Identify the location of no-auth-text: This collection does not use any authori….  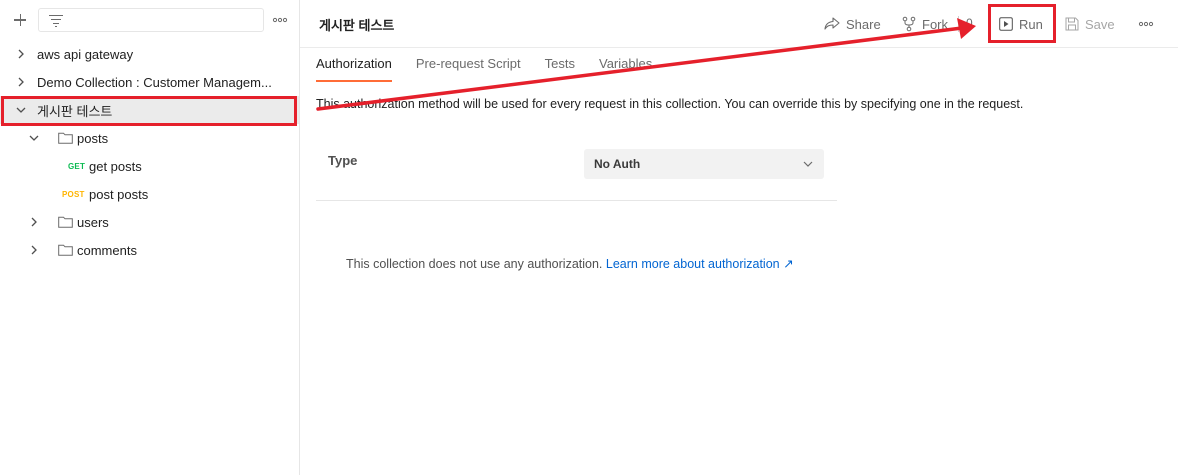
(474, 264).